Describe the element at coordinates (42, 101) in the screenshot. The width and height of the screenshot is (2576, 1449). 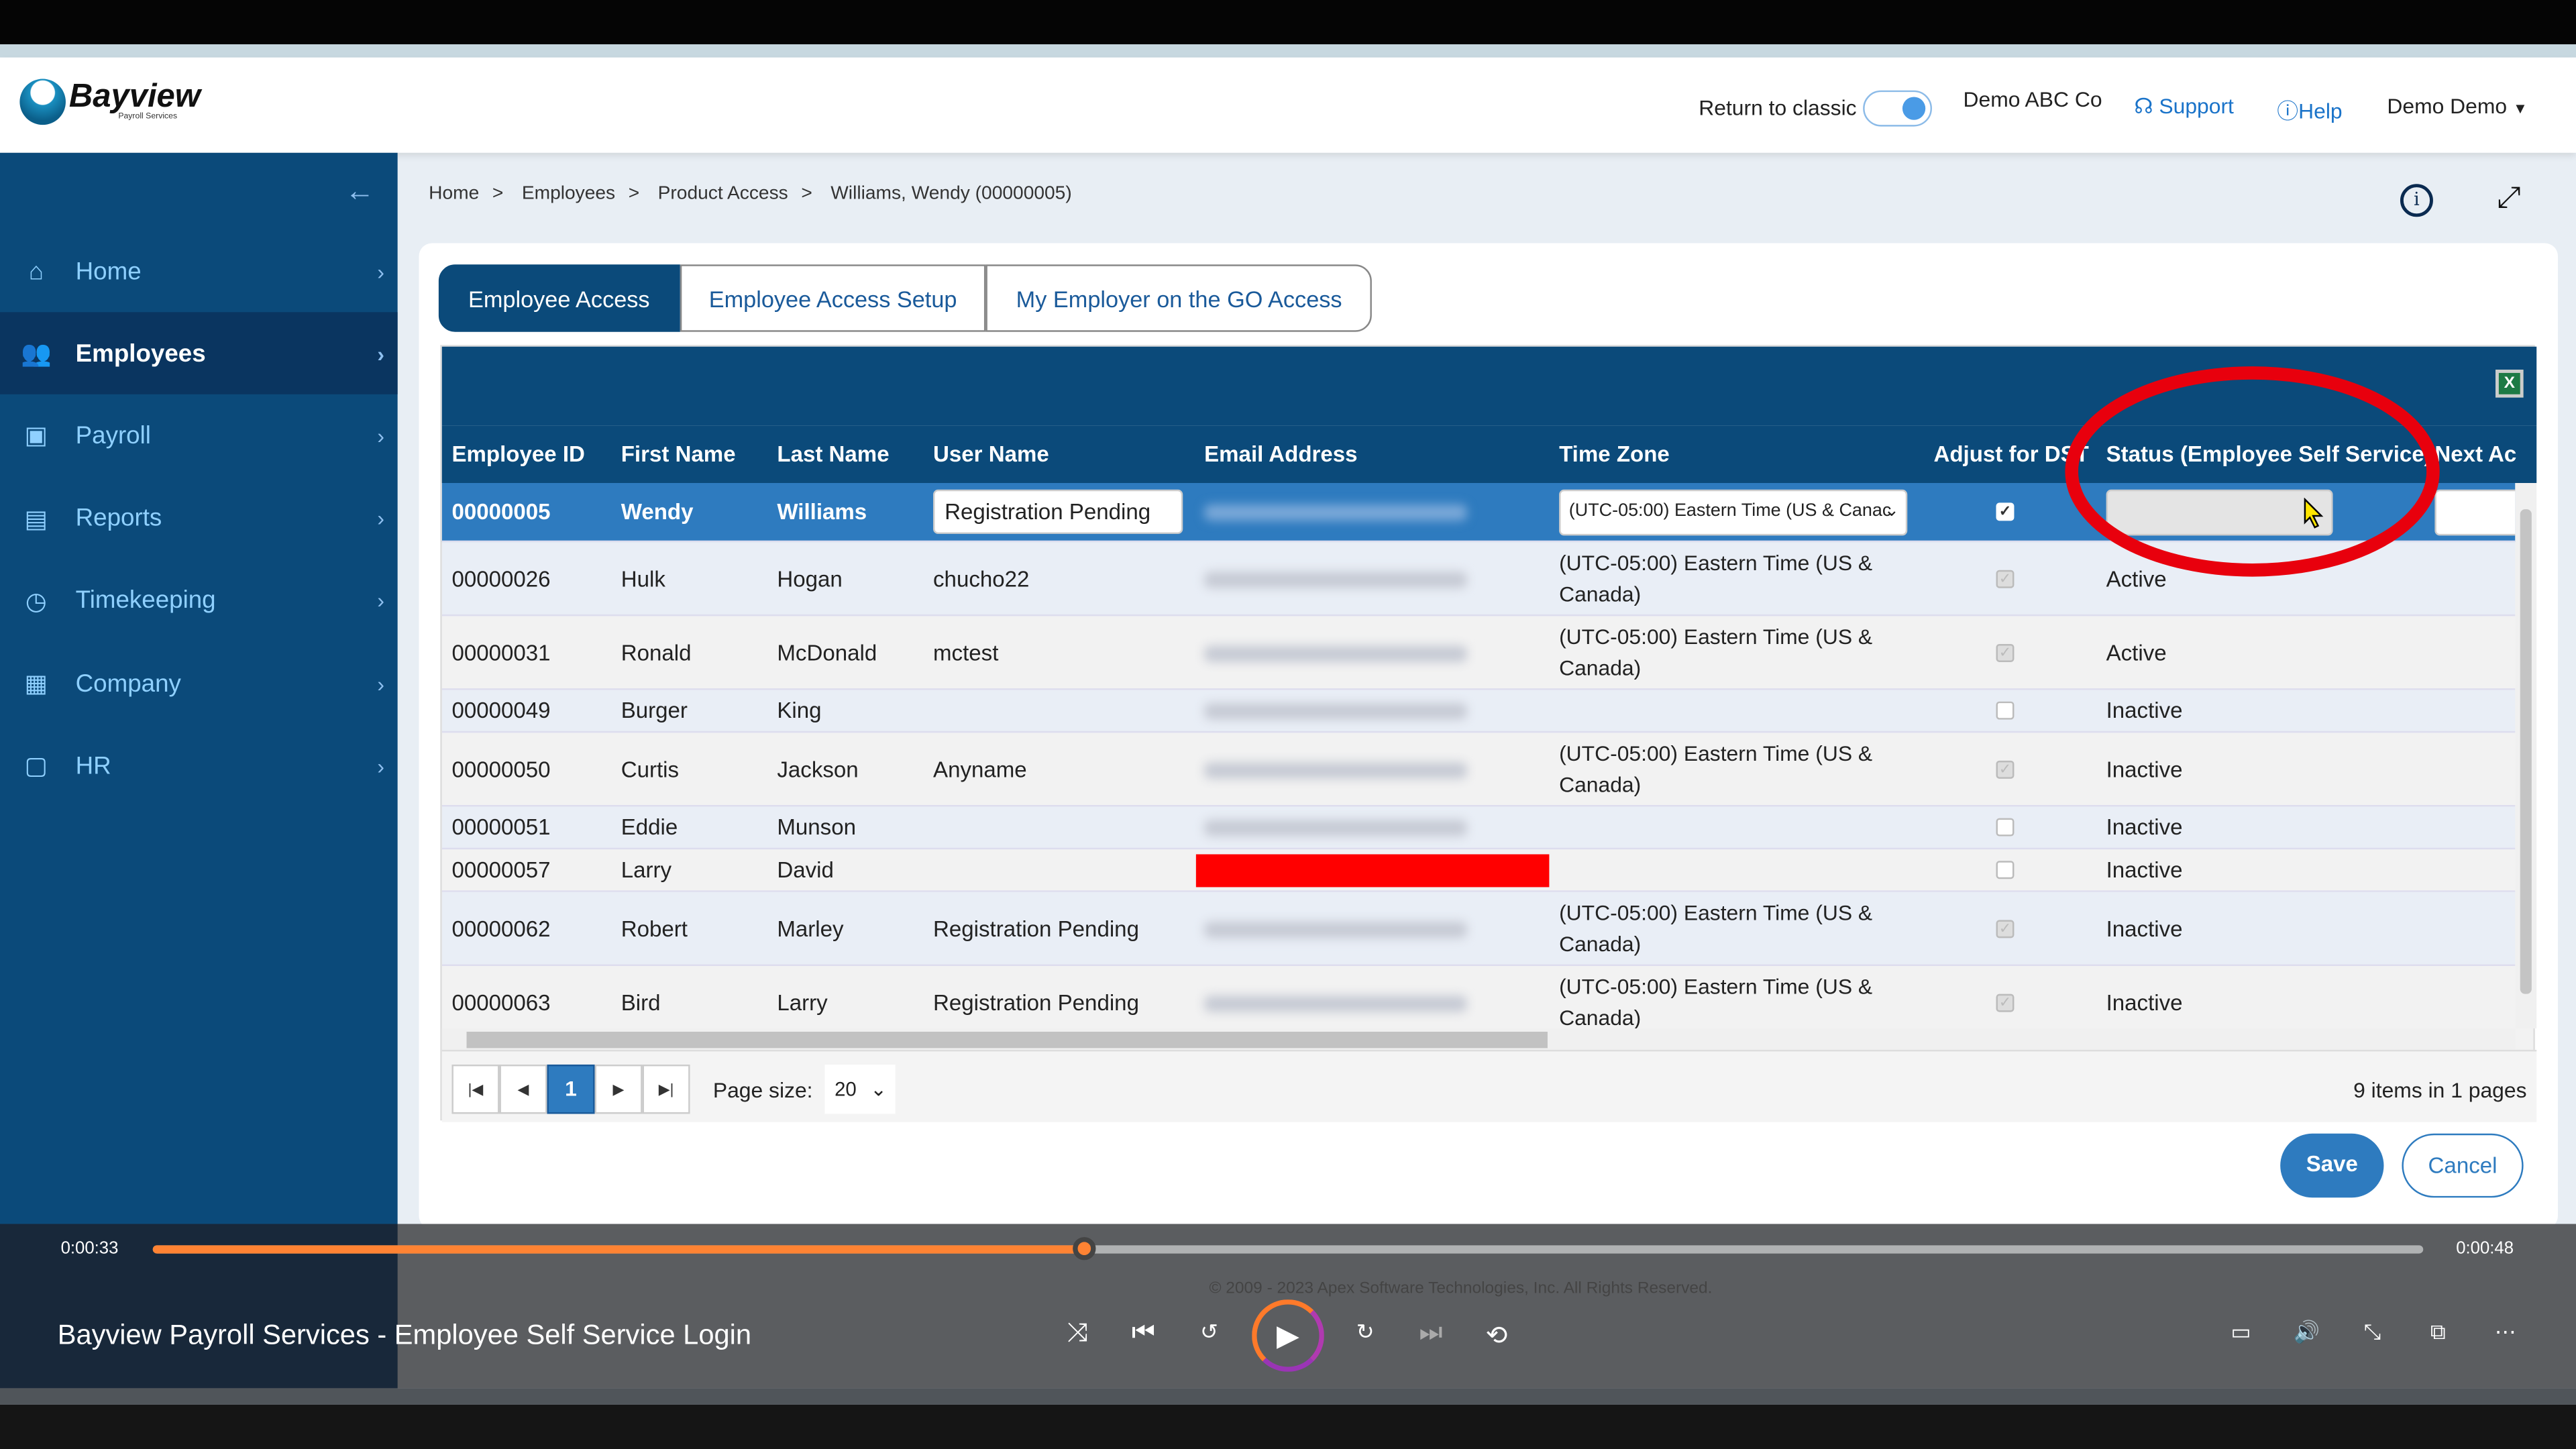
I see `logo-wave-icon` at that location.